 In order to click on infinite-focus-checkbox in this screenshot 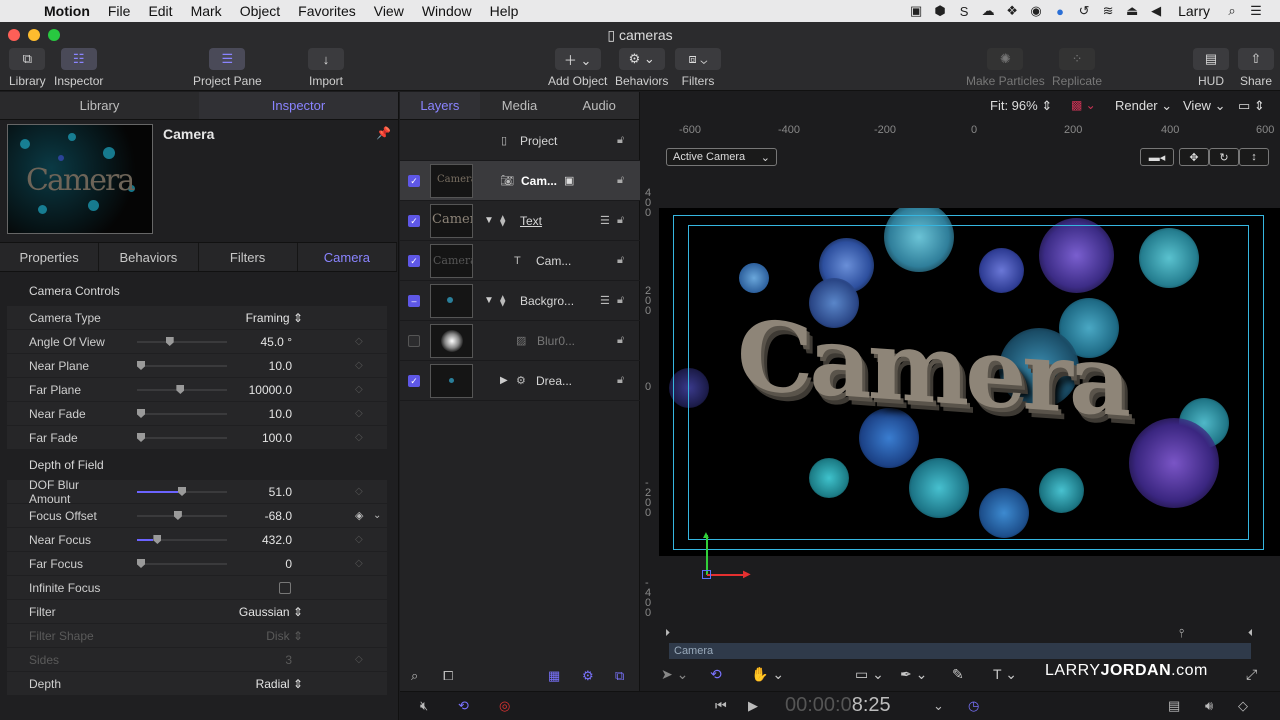, I will do `click(285, 587)`.